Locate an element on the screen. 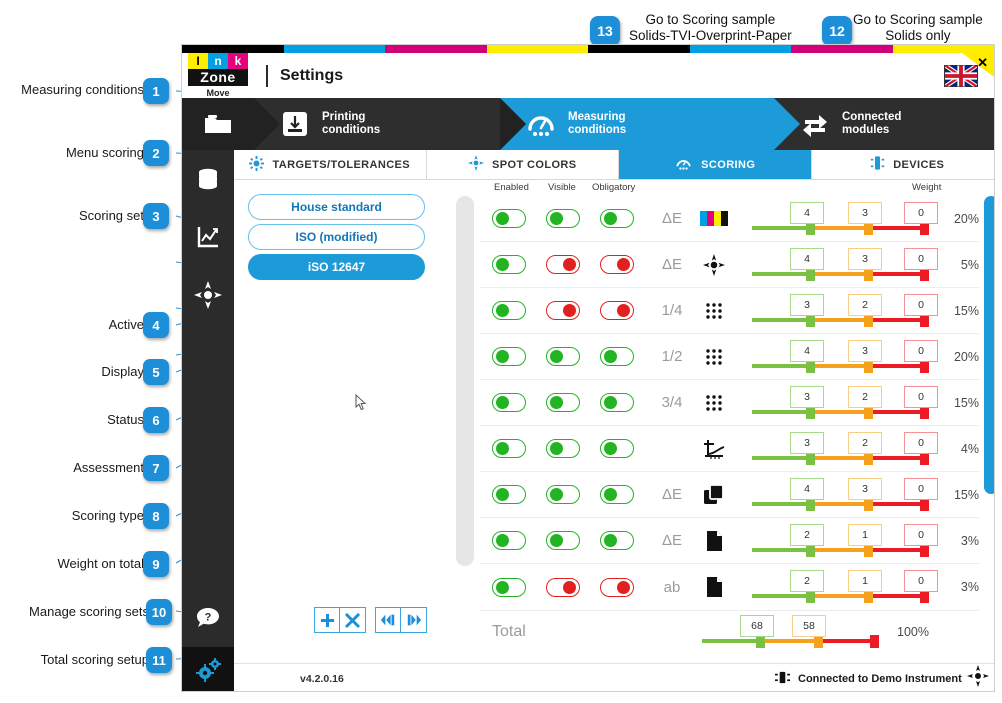 This screenshot has width=1002, height=703. export-scoring-set-button is located at coordinates (414, 620).